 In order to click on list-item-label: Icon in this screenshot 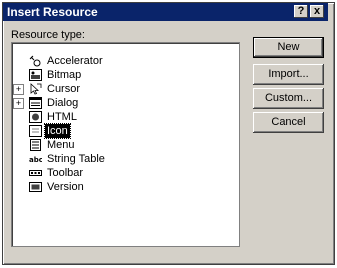, I will do `click(57, 131)`.